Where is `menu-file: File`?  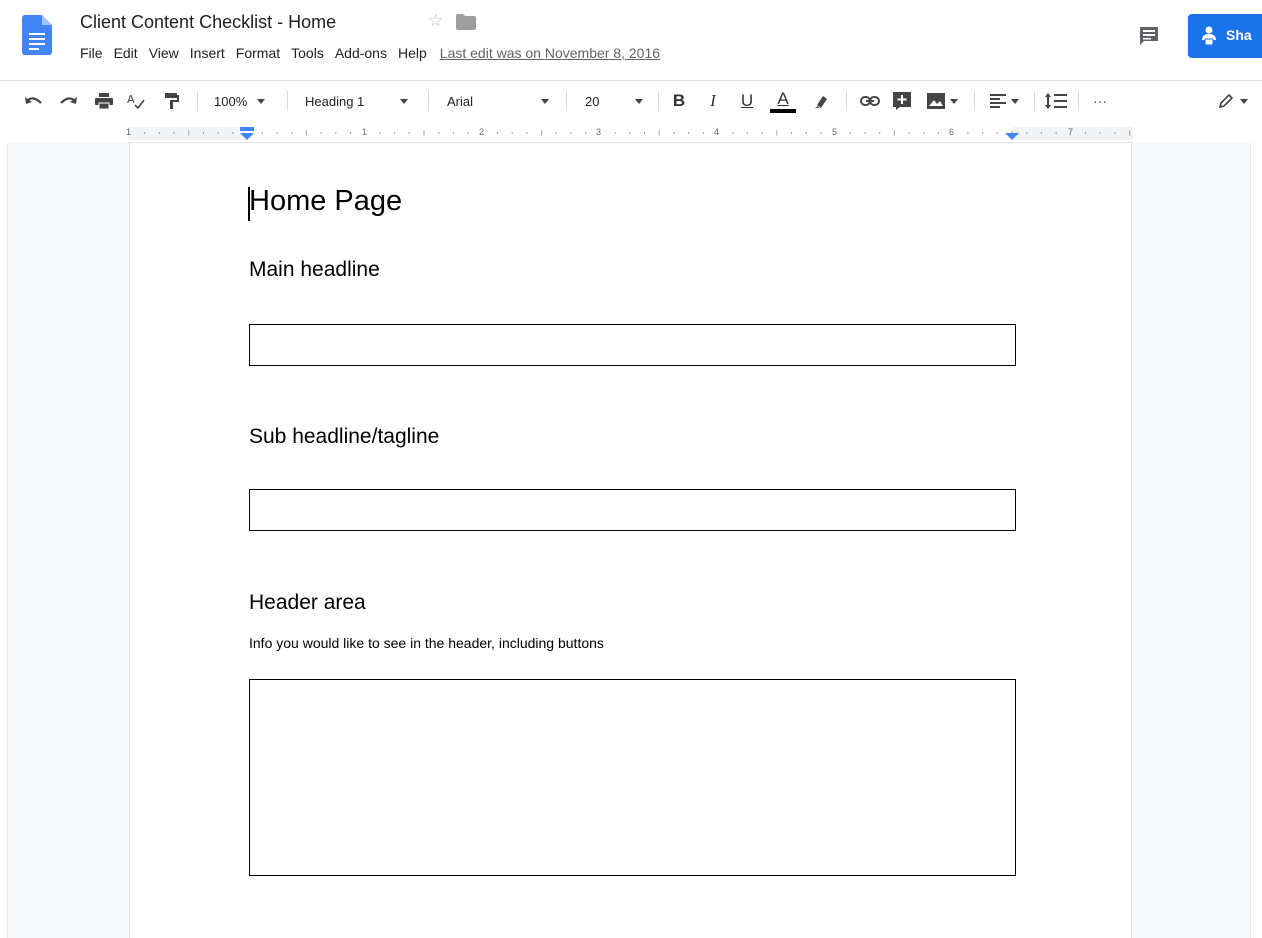
menu-file: File is located at coordinates (91, 53).